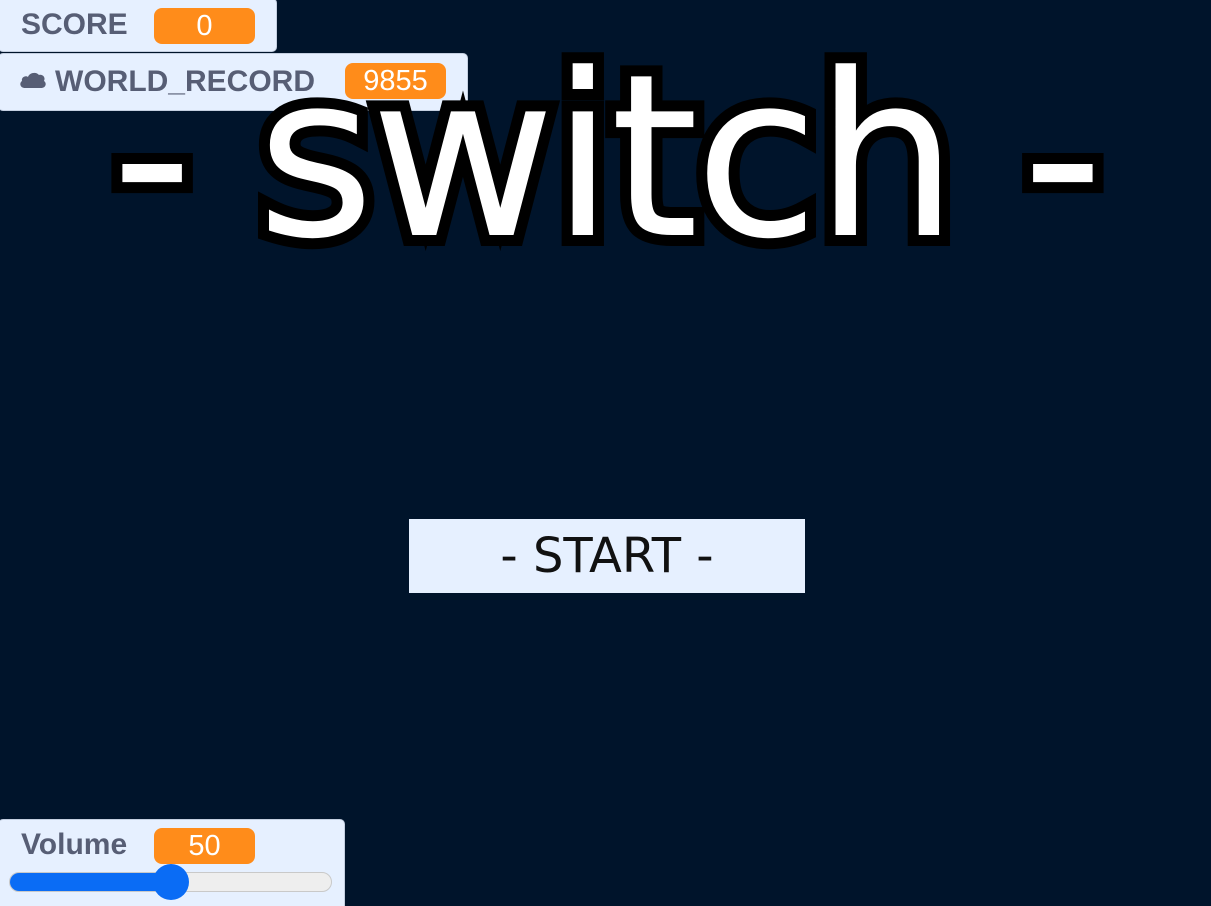 The height and width of the screenshot is (906, 1211). I want to click on volume-slider-thumb, so click(170, 882).